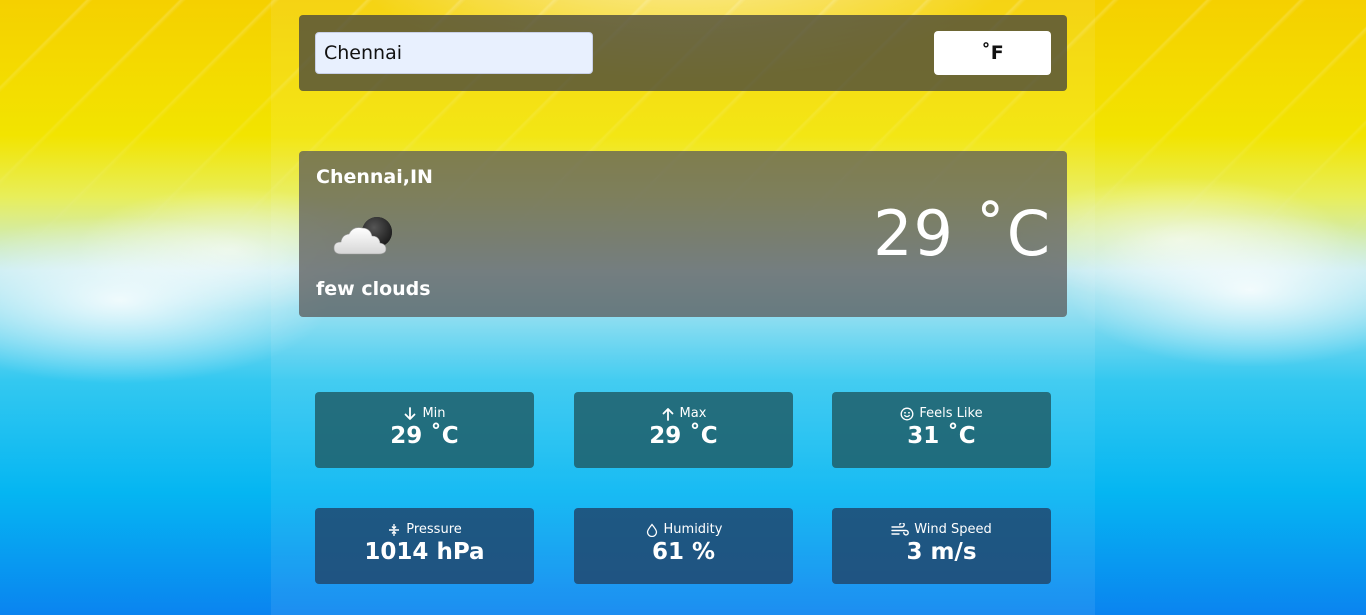 The width and height of the screenshot is (1366, 615). I want to click on stat-value: 31 ˚C, so click(941, 436).